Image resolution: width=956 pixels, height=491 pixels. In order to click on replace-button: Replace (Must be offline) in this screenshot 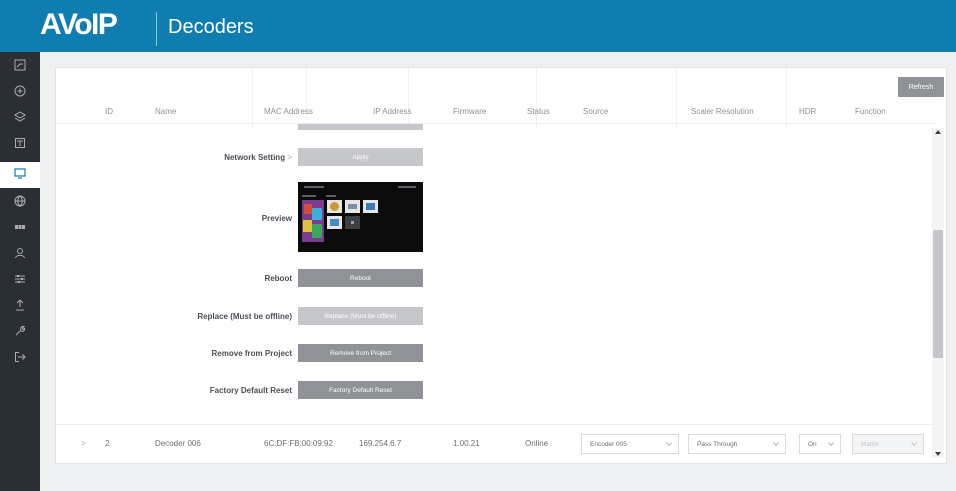, I will do `click(360, 316)`.